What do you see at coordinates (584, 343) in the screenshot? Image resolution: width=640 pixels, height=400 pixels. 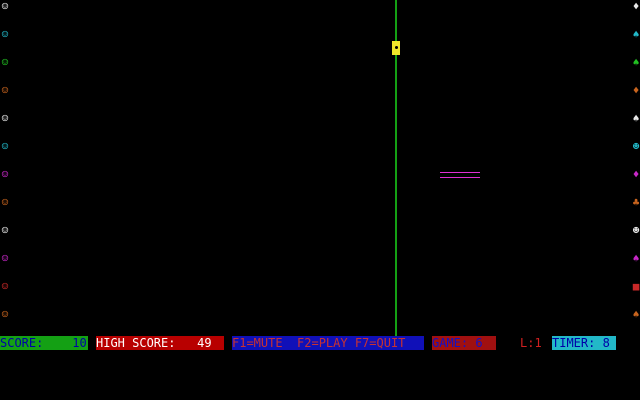 I see `timer-display: TIMER: 8` at bounding box center [584, 343].